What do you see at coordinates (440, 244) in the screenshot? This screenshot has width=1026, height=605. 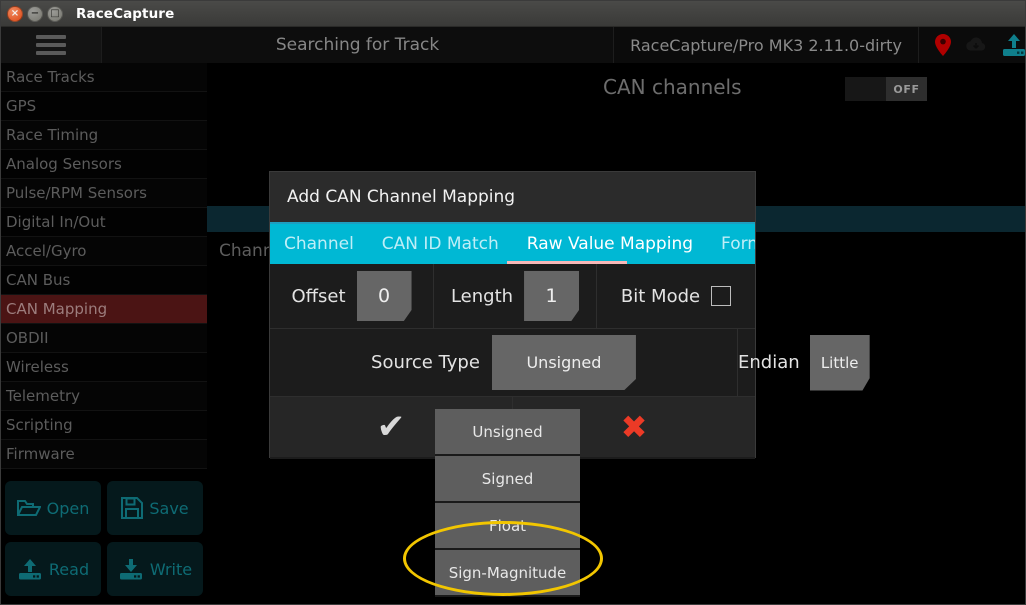 I see `tab-can-id-match: CAN ID Match` at bounding box center [440, 244].